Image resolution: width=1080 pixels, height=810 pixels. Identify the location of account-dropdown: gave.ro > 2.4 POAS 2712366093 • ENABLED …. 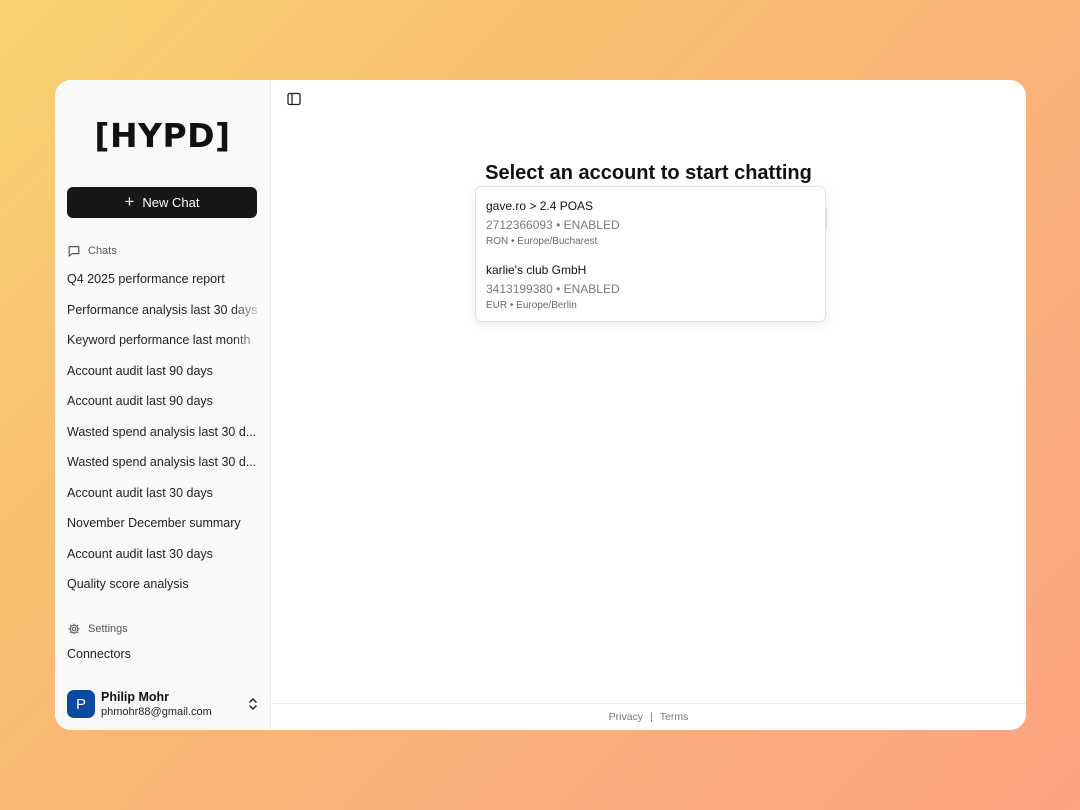
(650, 254).